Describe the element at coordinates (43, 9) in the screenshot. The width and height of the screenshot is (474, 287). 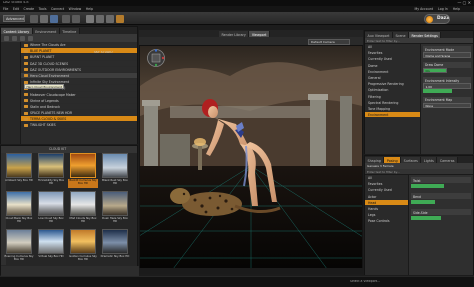
I see `menu-tools: Tools` at that location.